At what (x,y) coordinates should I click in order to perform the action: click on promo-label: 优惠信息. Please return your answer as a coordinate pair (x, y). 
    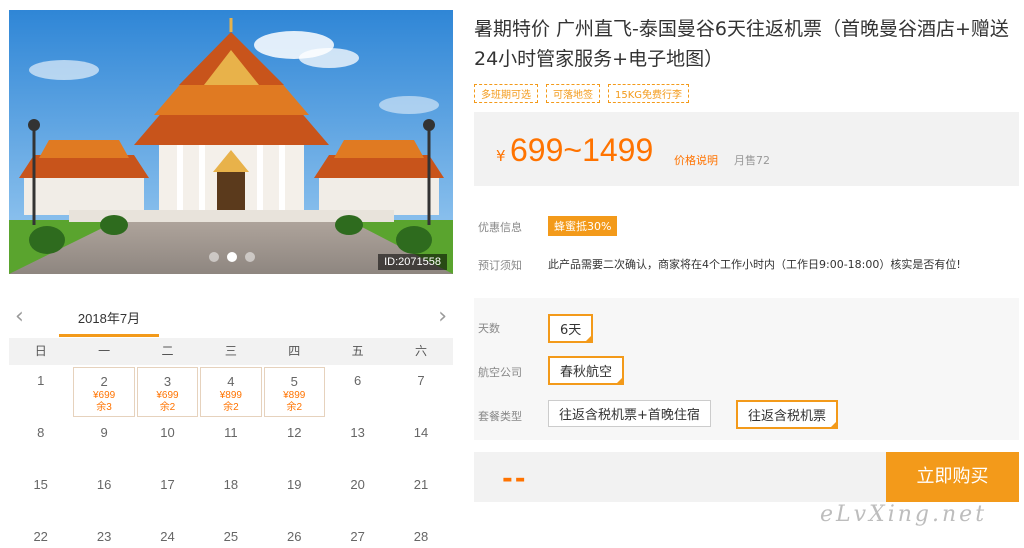
    Looking at the image, I should click on (500, 227).